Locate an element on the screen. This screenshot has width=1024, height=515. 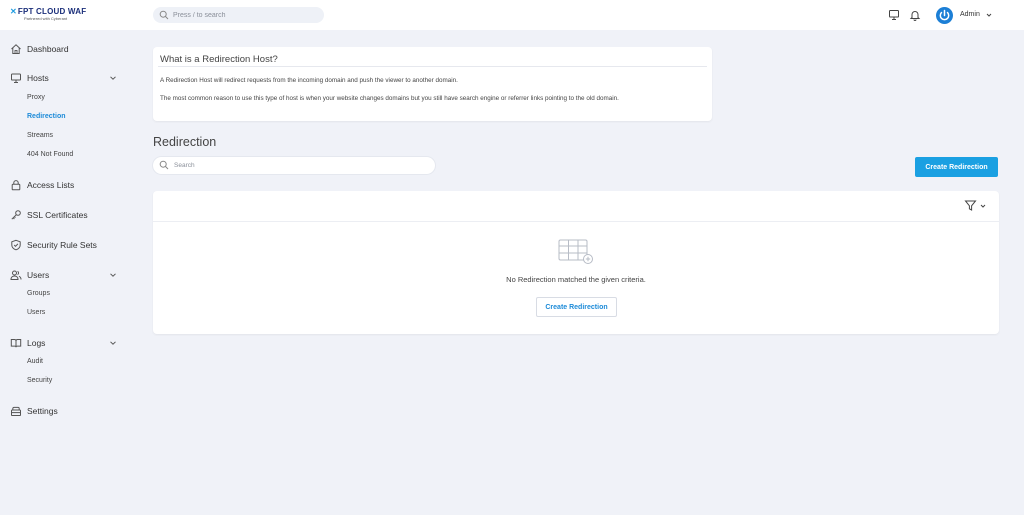
sidebar-subitem-proxy: Proxy is located at coordinates (36, 97).